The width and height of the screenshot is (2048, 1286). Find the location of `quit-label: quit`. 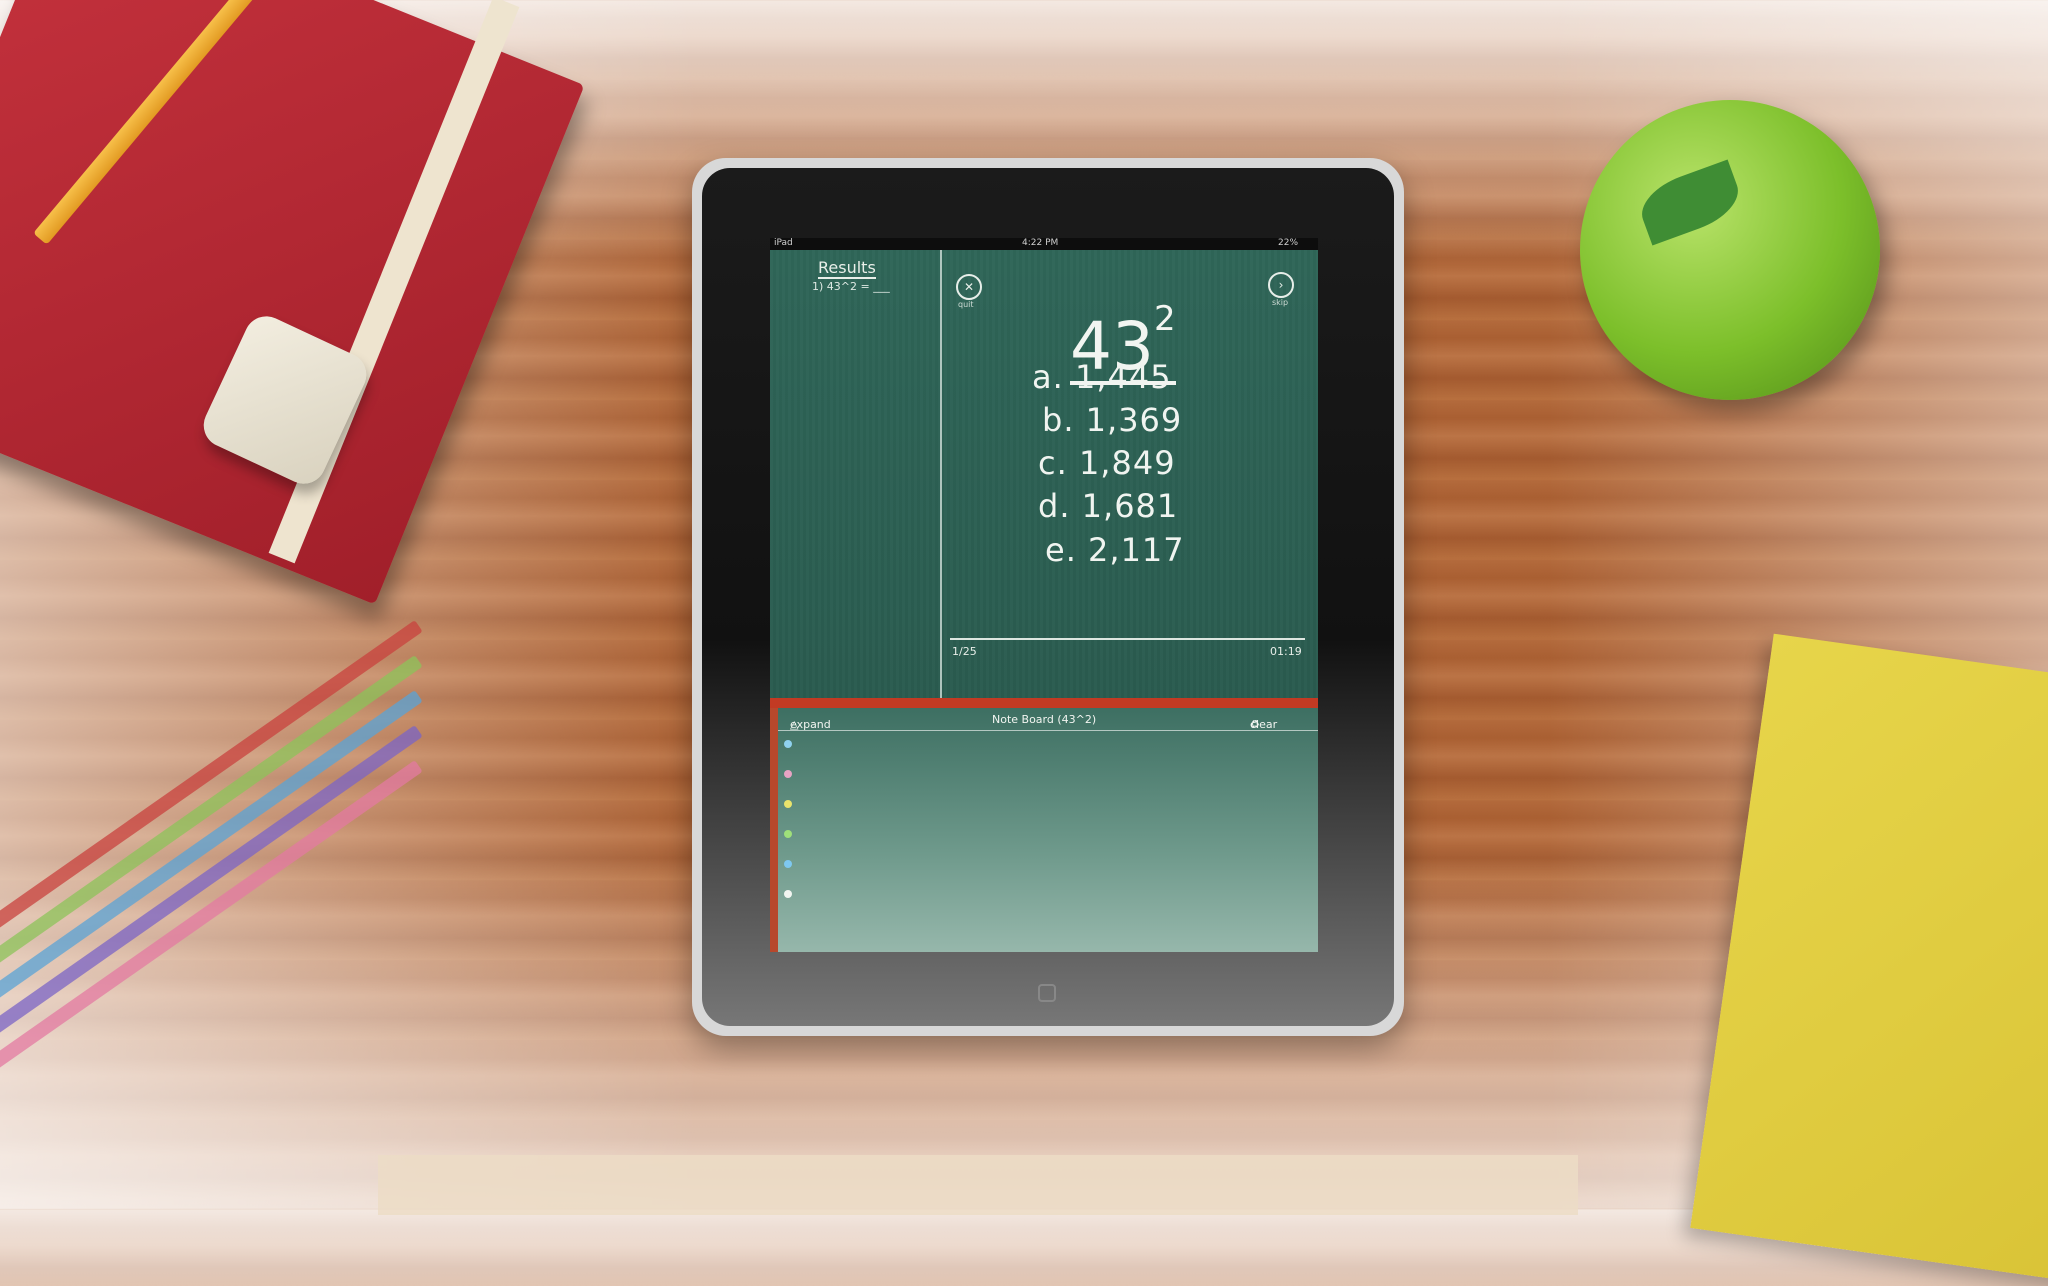

quit-label: quit is located at coordinates (966, 304).